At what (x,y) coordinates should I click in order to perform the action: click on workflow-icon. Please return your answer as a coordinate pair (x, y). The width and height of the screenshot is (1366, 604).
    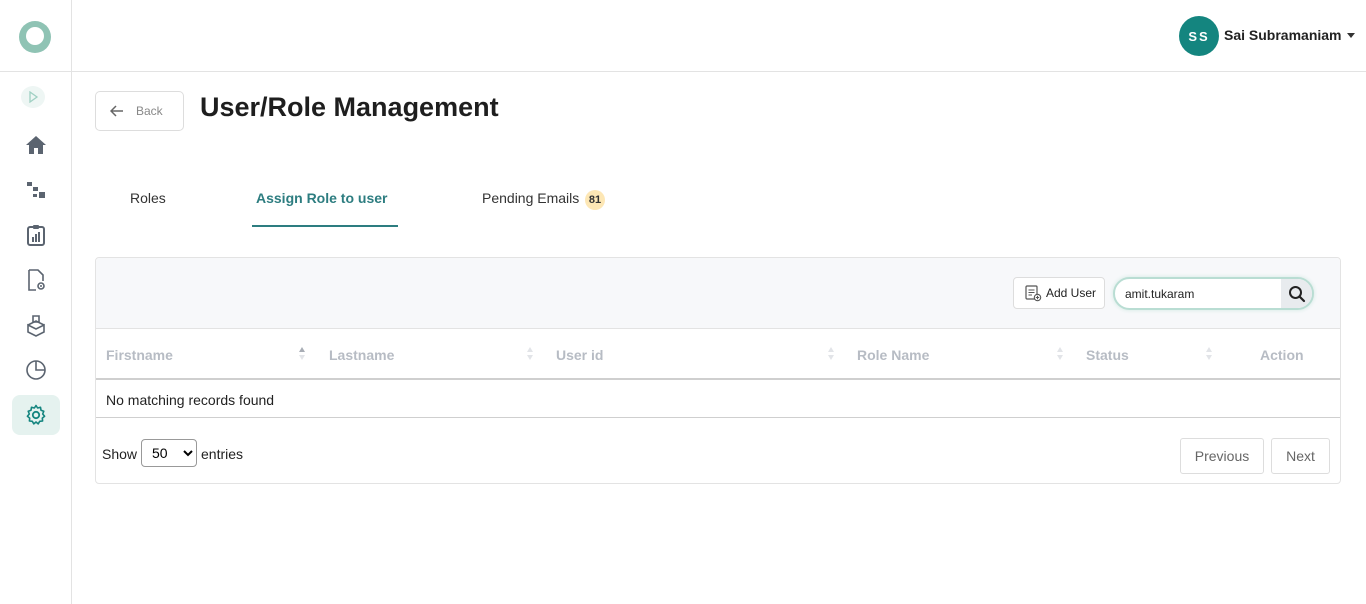
    Looking at the image, I should click on (36, 190).